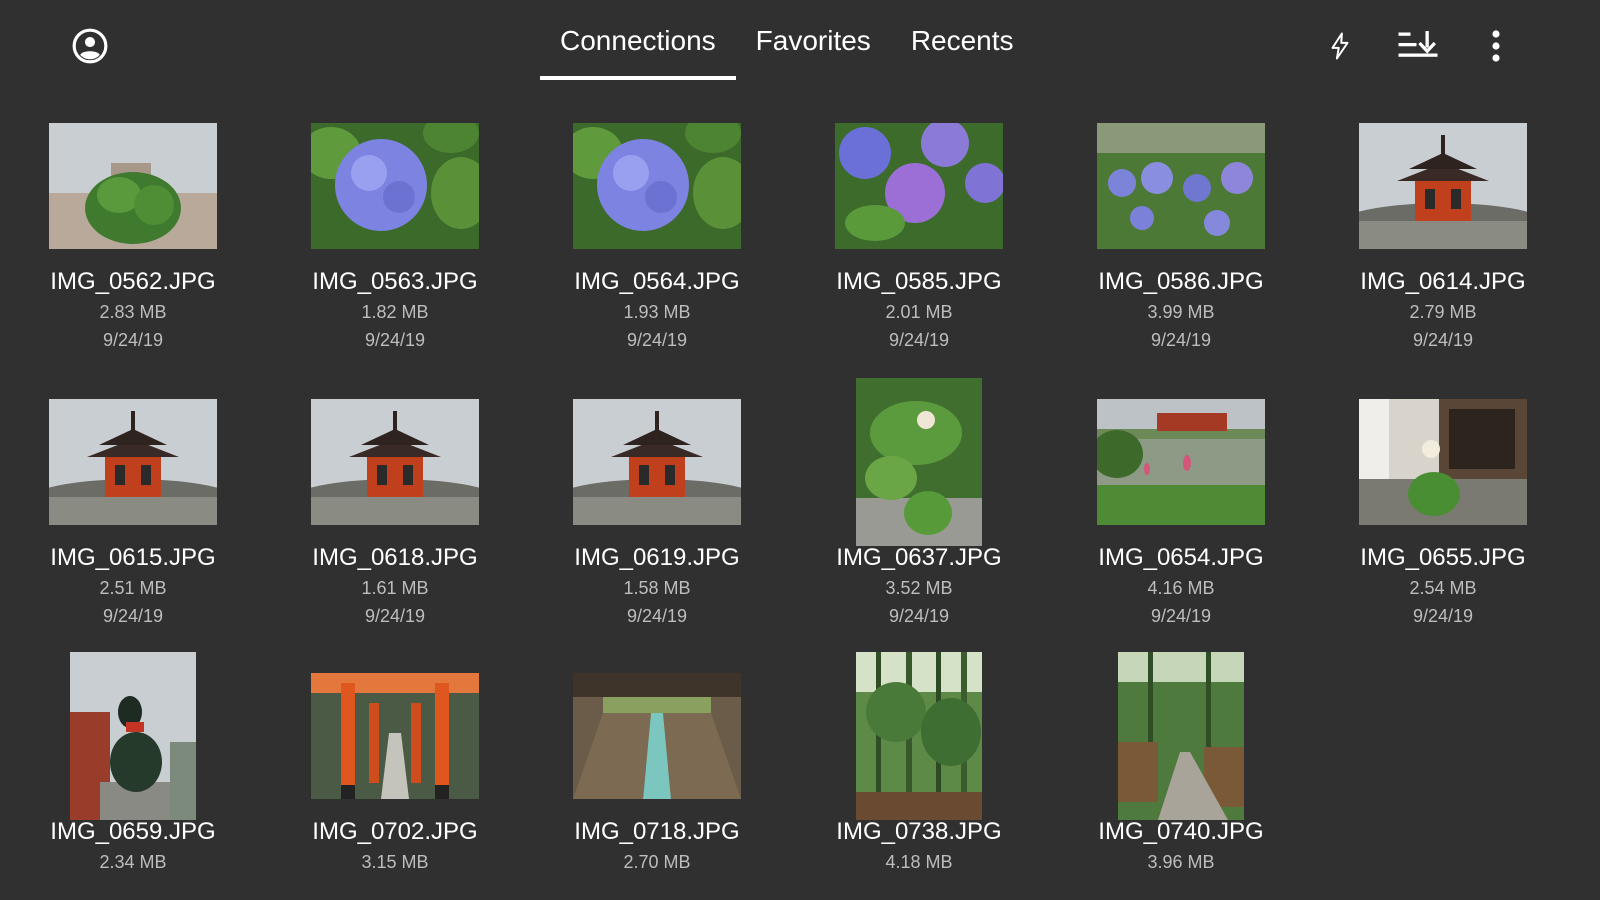  I want to click on file-tile: IMG_0562.JPG 2.83 MB 9/24/19, so click(133, 240).